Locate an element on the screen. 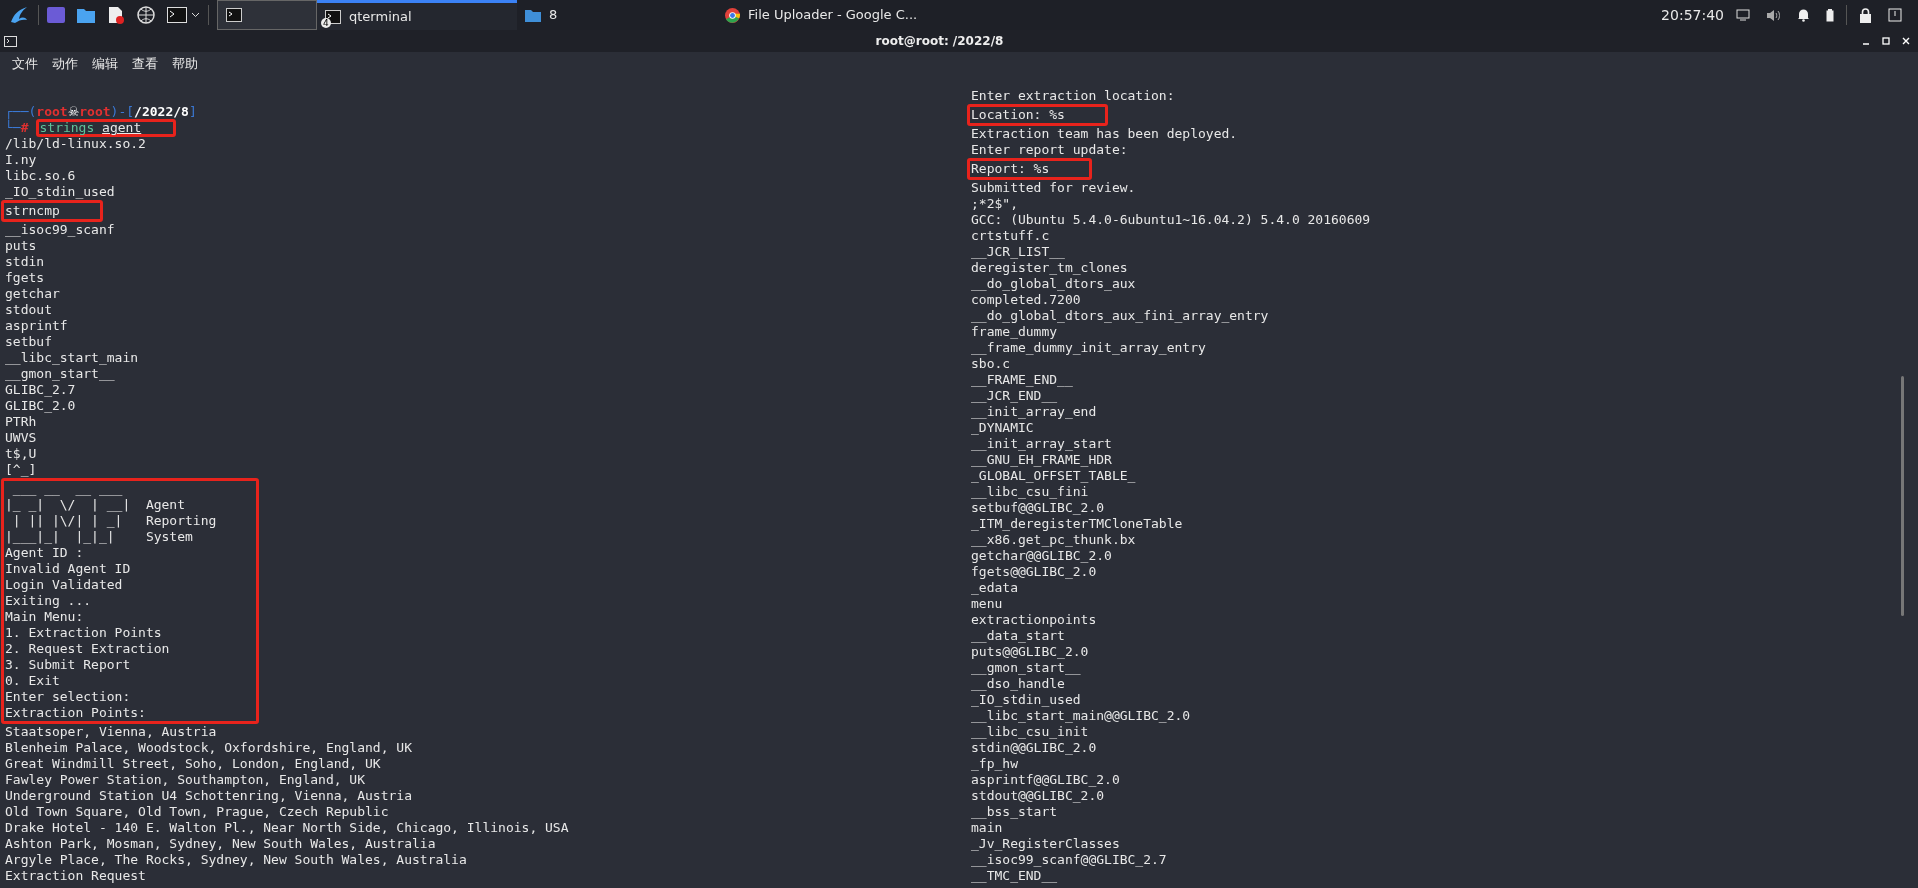 This screenshot has width=1918, height=888. output-line: deregister_tm_clones is located at coordinates (1049, 268).